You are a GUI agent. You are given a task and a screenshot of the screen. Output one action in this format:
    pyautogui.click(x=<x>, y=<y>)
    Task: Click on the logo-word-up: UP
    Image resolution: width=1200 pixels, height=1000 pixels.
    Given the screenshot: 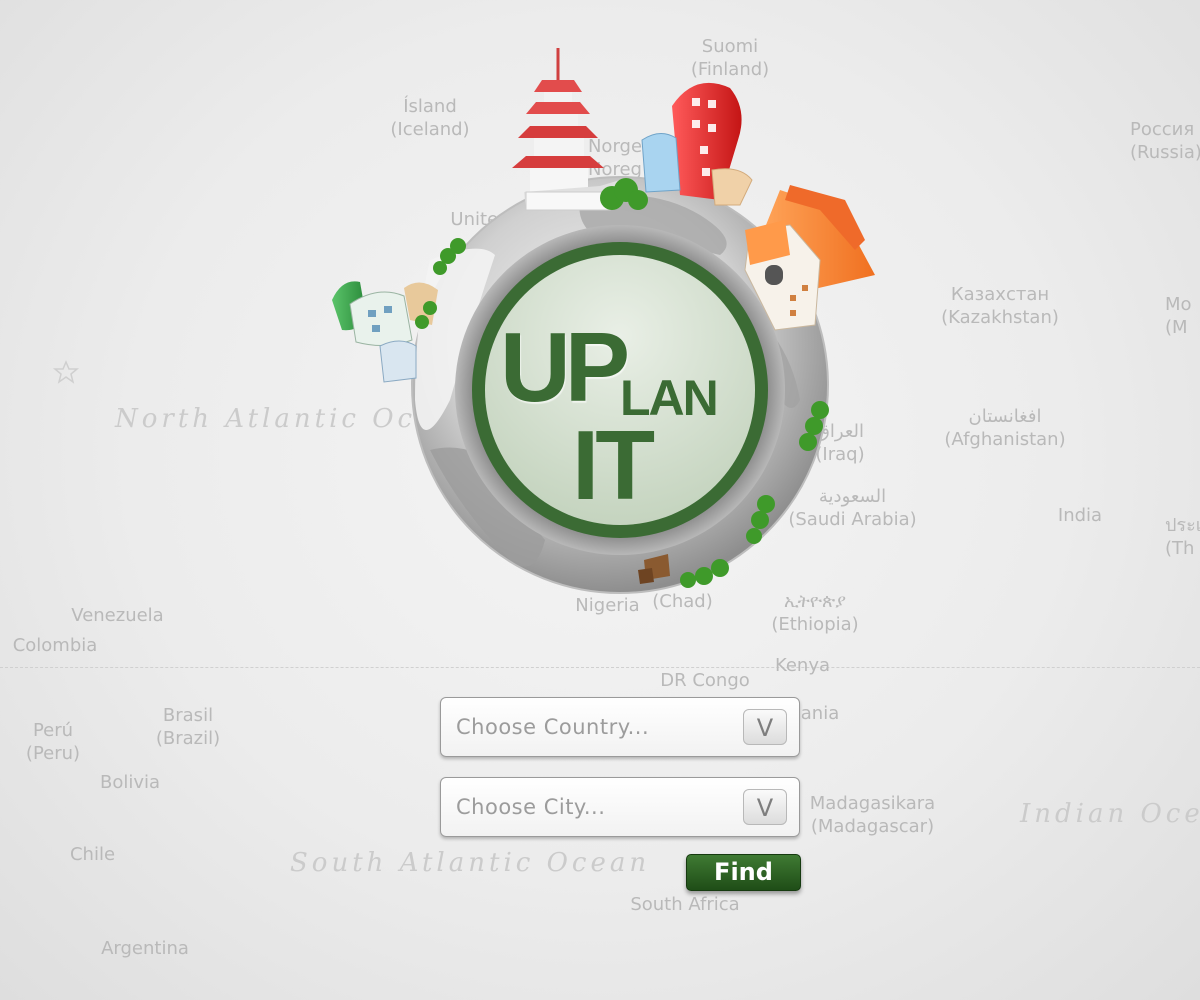 What is the action you would take?
    pyautogui.click(x=565, y=367)
    